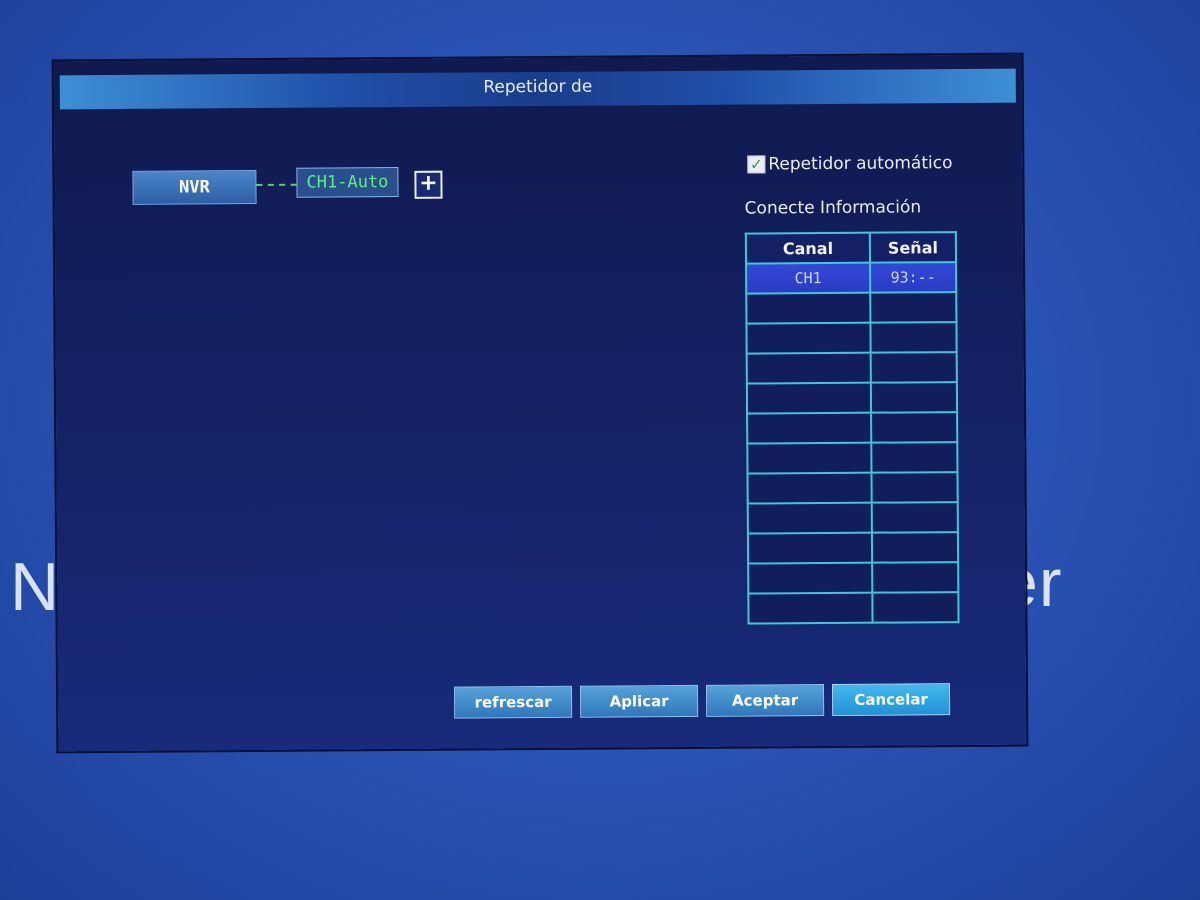  I want to click on connection-info-table: Canal Señal CH1 93:--, so click(852, 427).